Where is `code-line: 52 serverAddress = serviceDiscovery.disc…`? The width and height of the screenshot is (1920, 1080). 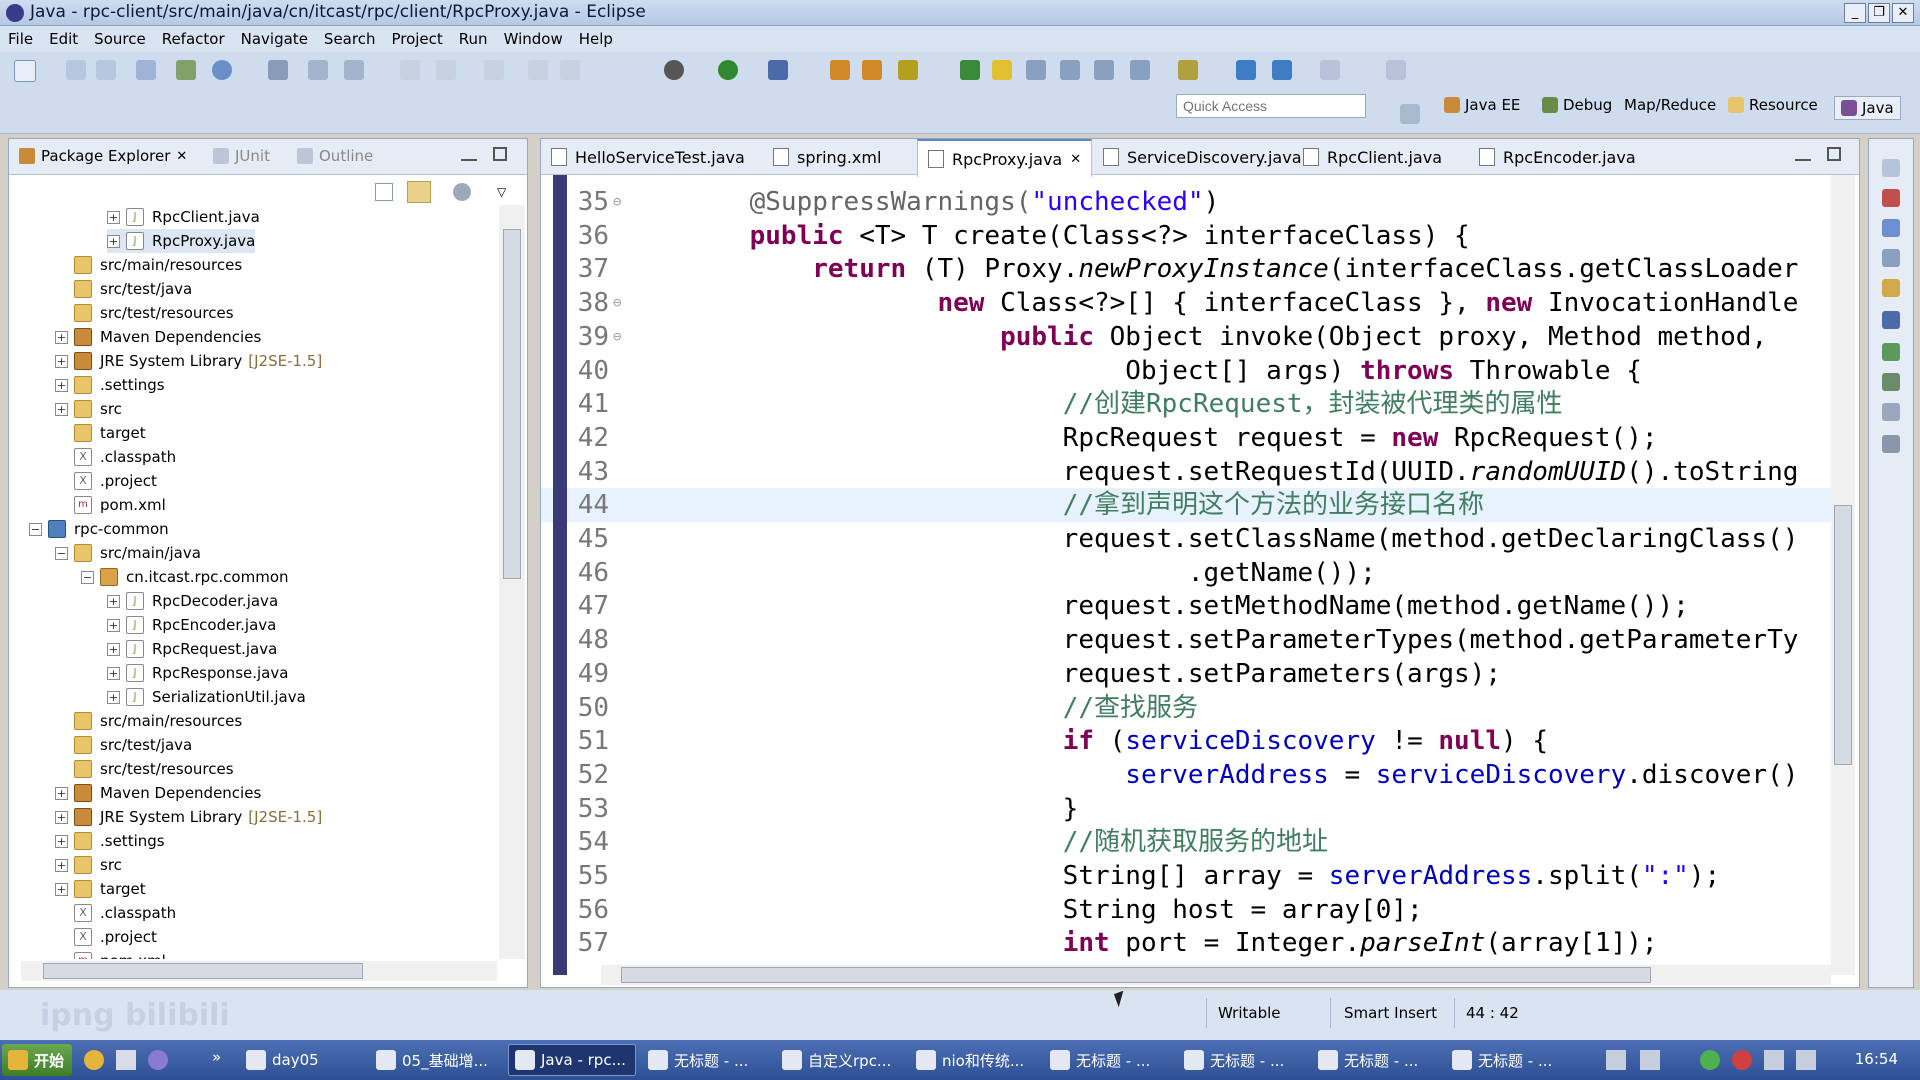
code-line: 52 serverAddress = serviceDiscovery.disc… is located at coordinates (1186, 775).